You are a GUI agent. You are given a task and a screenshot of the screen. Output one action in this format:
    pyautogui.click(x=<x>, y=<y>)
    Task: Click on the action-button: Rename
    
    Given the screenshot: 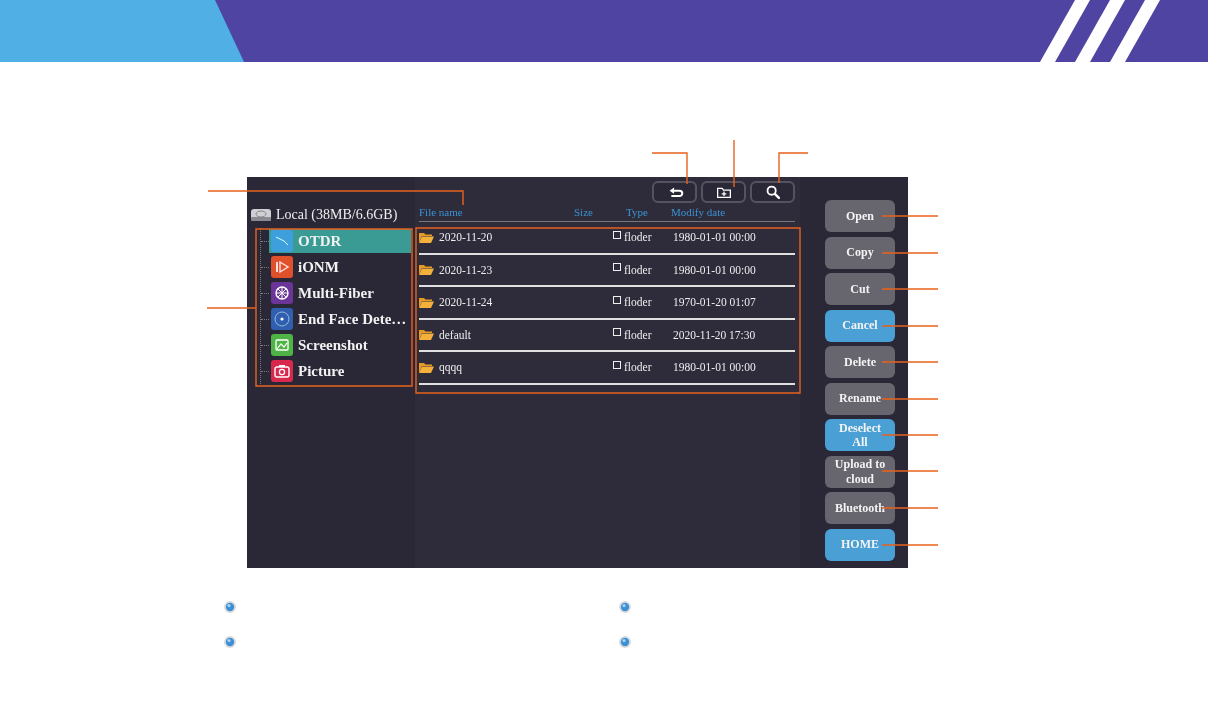 What is the action you would take?
    pyautogui.click(x=860, y=398)
    